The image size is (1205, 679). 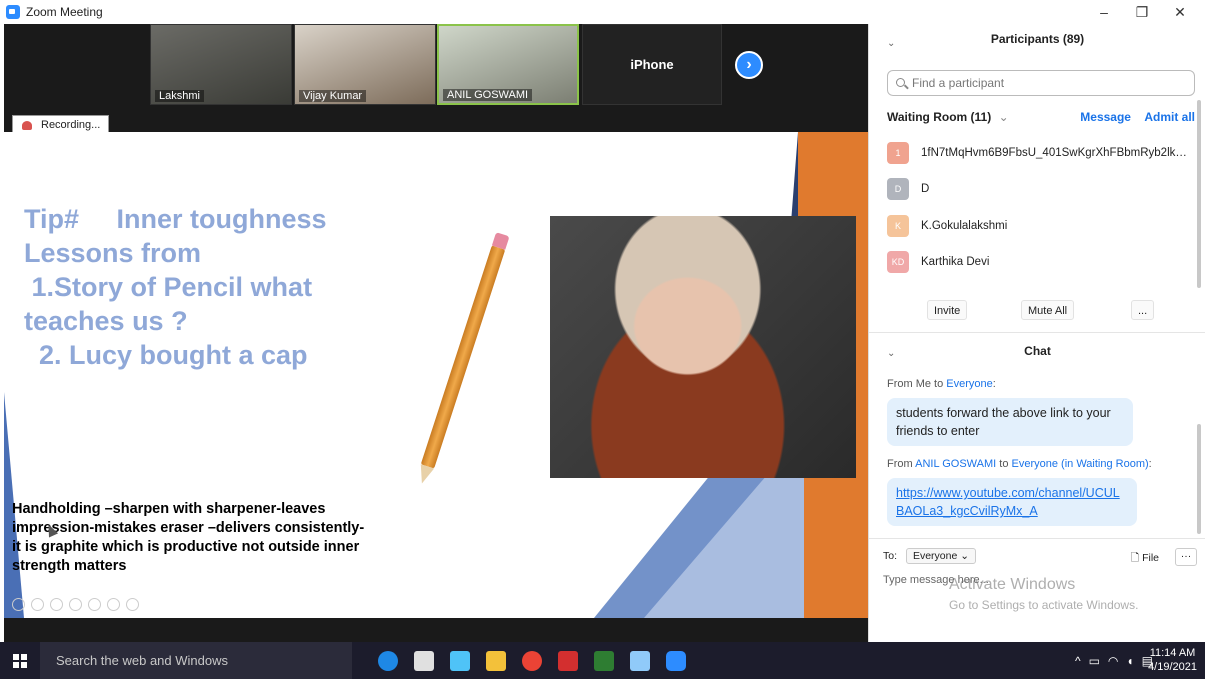 What do you see at coordinates (179, 96) in the screenshot?
I see `tile-name: Lakshmi` at bounding box center [179, 96].